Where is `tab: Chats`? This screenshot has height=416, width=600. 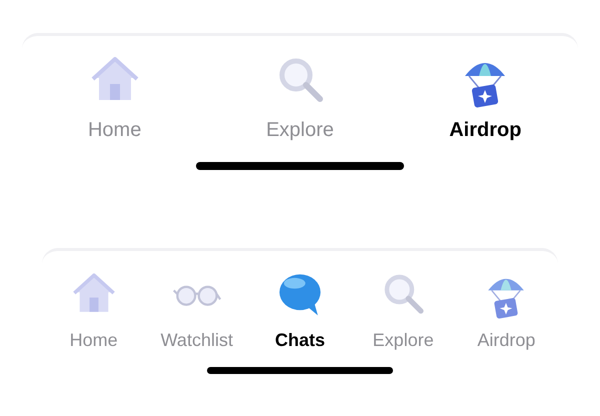
tab: Chats is located at coordinates (300, 309).